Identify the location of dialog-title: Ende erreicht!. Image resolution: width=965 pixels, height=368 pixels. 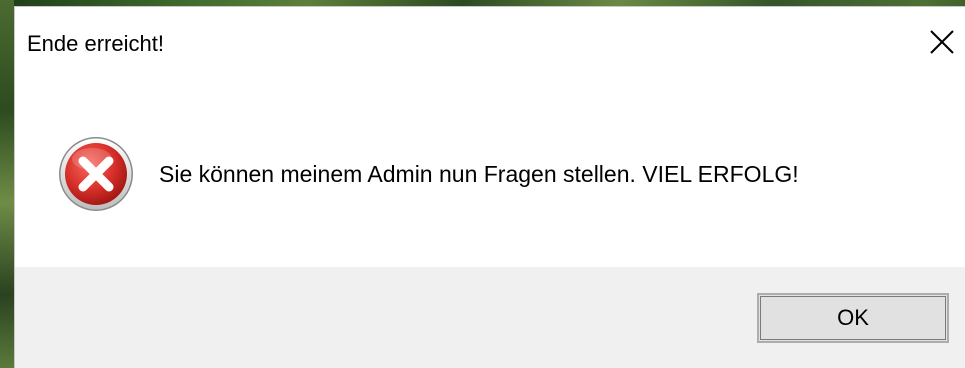
(95, 43).